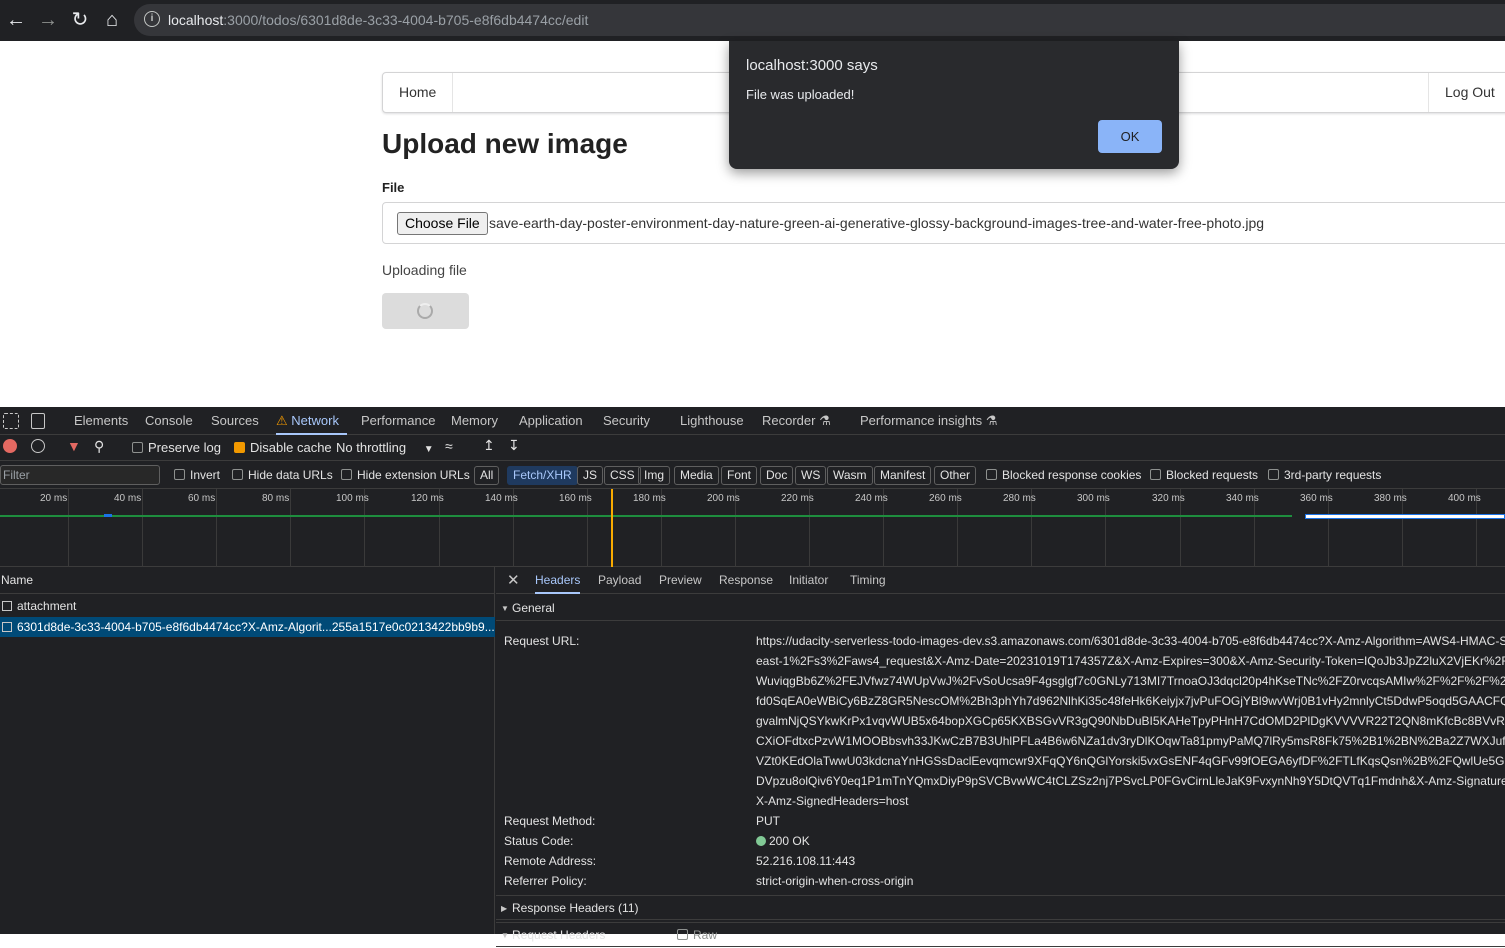 The width and height of the screenshot is (1505, 948). I want to click on timeline-tick-label: 80 ms, so click(276, 498).